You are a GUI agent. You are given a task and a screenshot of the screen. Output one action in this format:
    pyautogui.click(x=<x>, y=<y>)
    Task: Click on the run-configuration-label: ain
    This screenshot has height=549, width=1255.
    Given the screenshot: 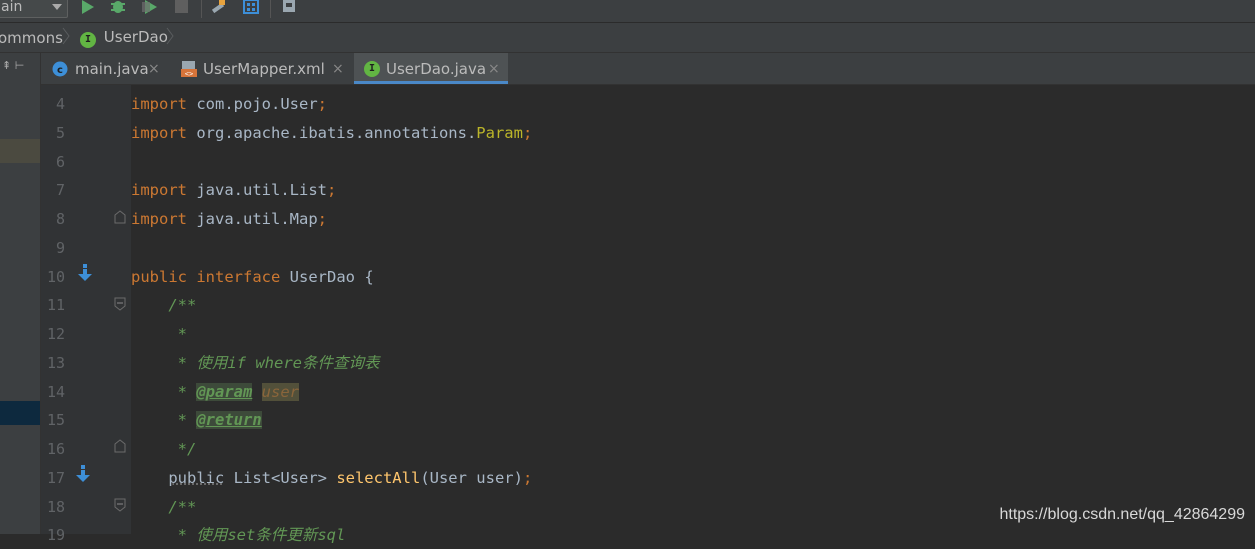 What is the action you would take?
    pyautogui.click(x=12, y=7)
    